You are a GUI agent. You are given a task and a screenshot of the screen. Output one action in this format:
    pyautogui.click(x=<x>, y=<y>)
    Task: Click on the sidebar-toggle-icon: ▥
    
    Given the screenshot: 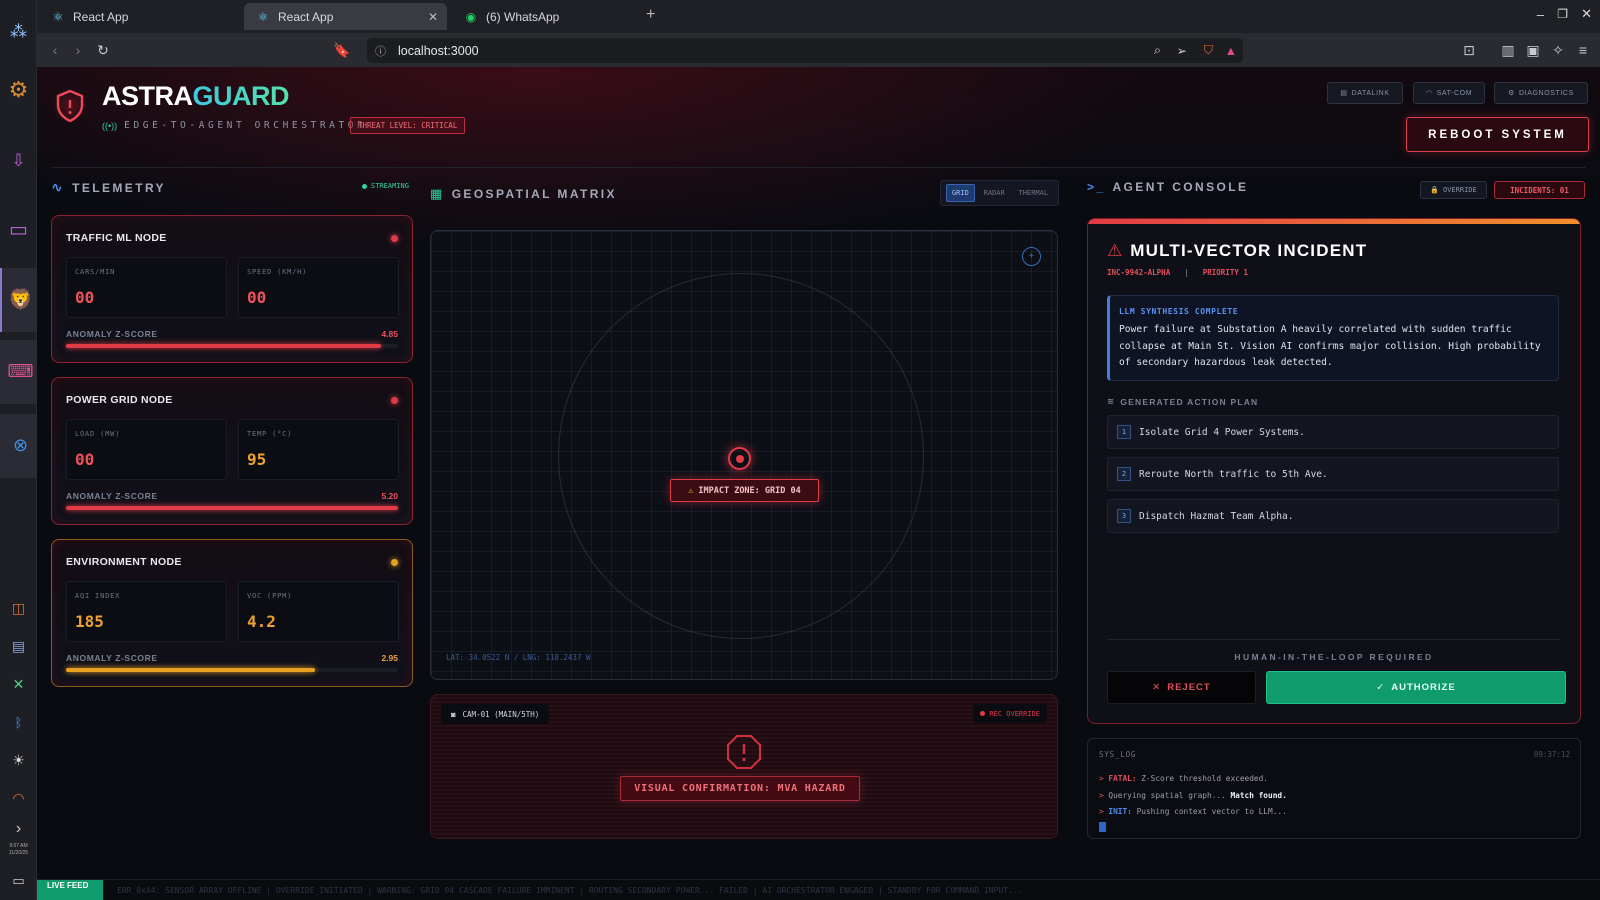 What is the action you would take?
    pyautogui.click(x=1508, y=50)
    